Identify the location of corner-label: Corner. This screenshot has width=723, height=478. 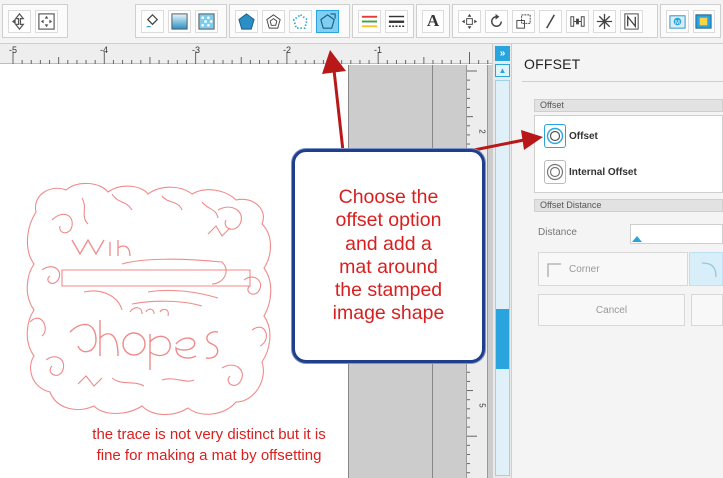
(584, 269).